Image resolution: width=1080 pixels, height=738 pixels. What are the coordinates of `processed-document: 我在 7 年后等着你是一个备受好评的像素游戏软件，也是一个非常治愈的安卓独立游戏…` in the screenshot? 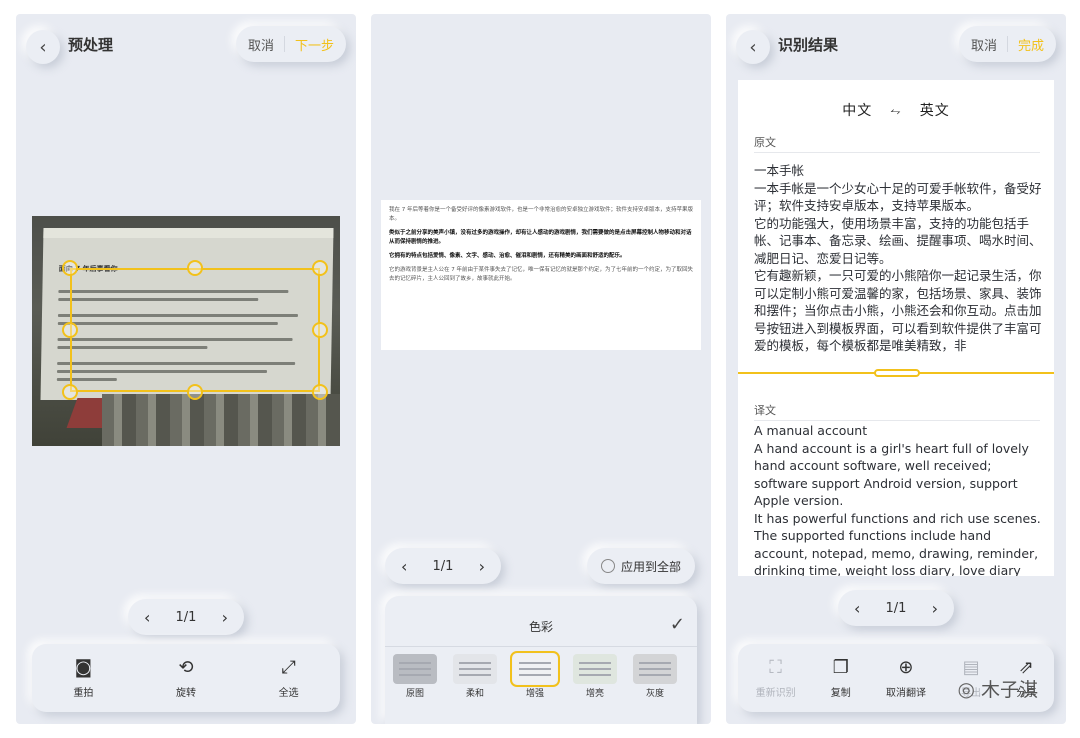 It's located at (541, 275).